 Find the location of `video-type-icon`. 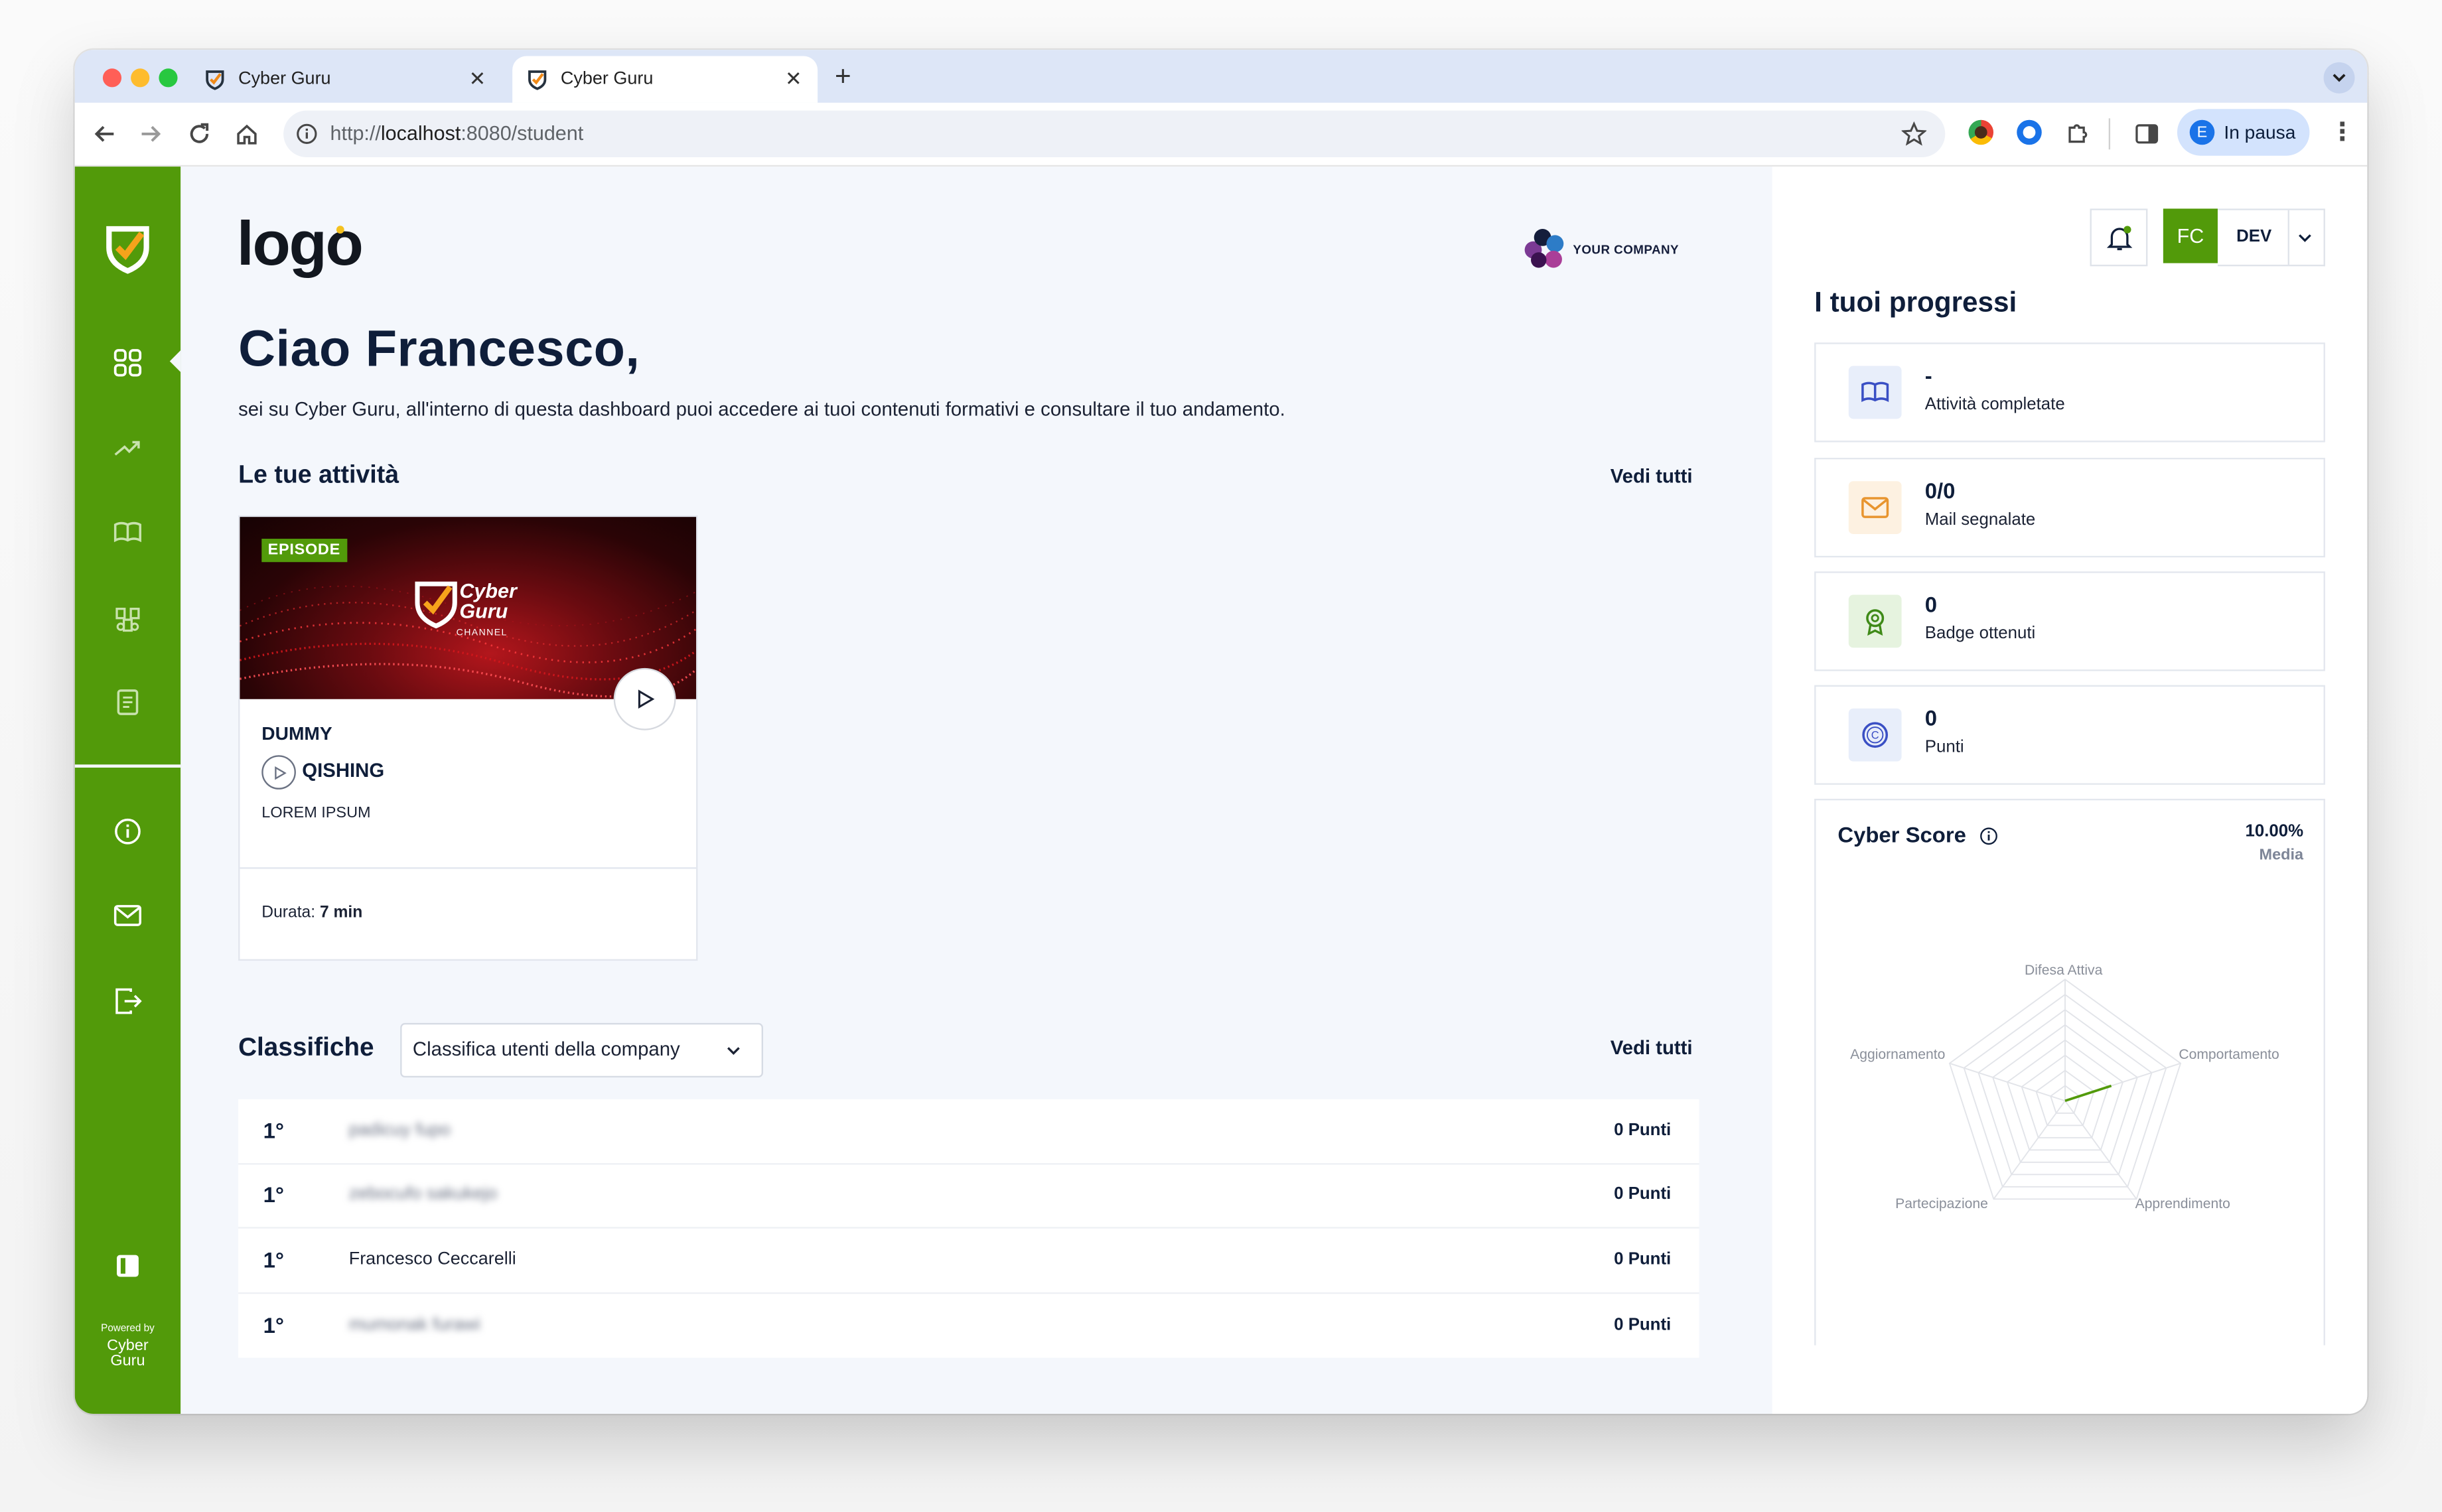

video-type-icon is located at coordinates (278, 772).